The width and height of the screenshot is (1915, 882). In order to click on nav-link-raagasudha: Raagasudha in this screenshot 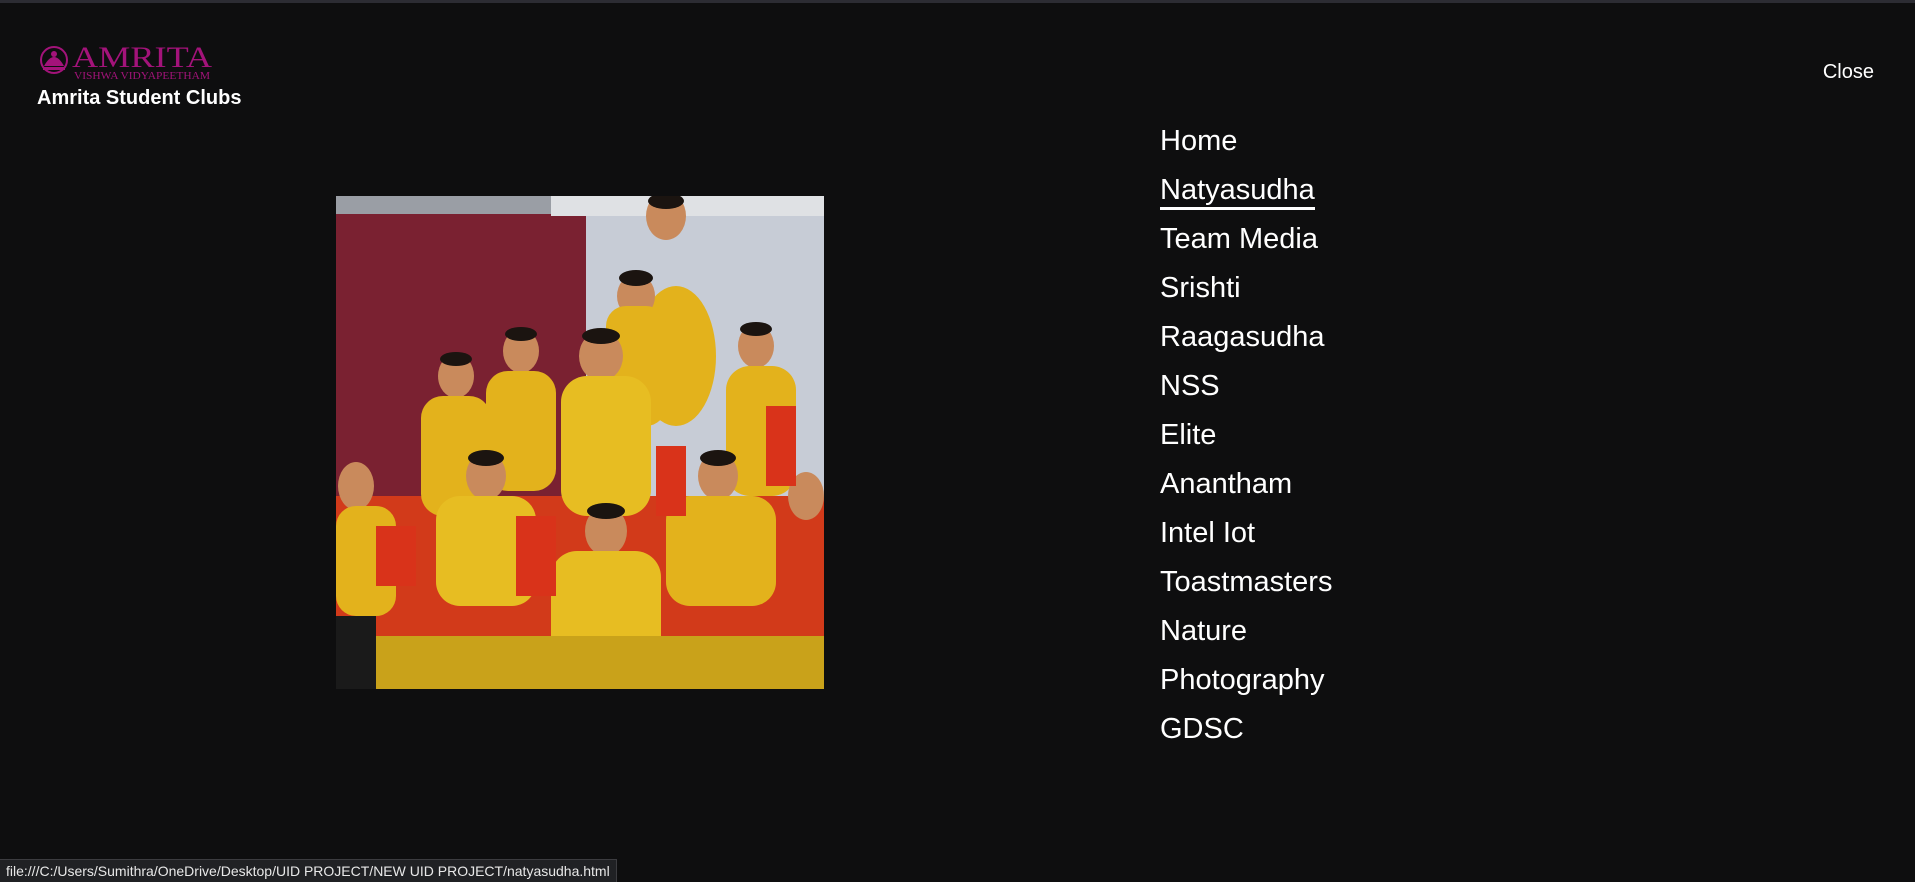, I will do `click(1242, 337)`.